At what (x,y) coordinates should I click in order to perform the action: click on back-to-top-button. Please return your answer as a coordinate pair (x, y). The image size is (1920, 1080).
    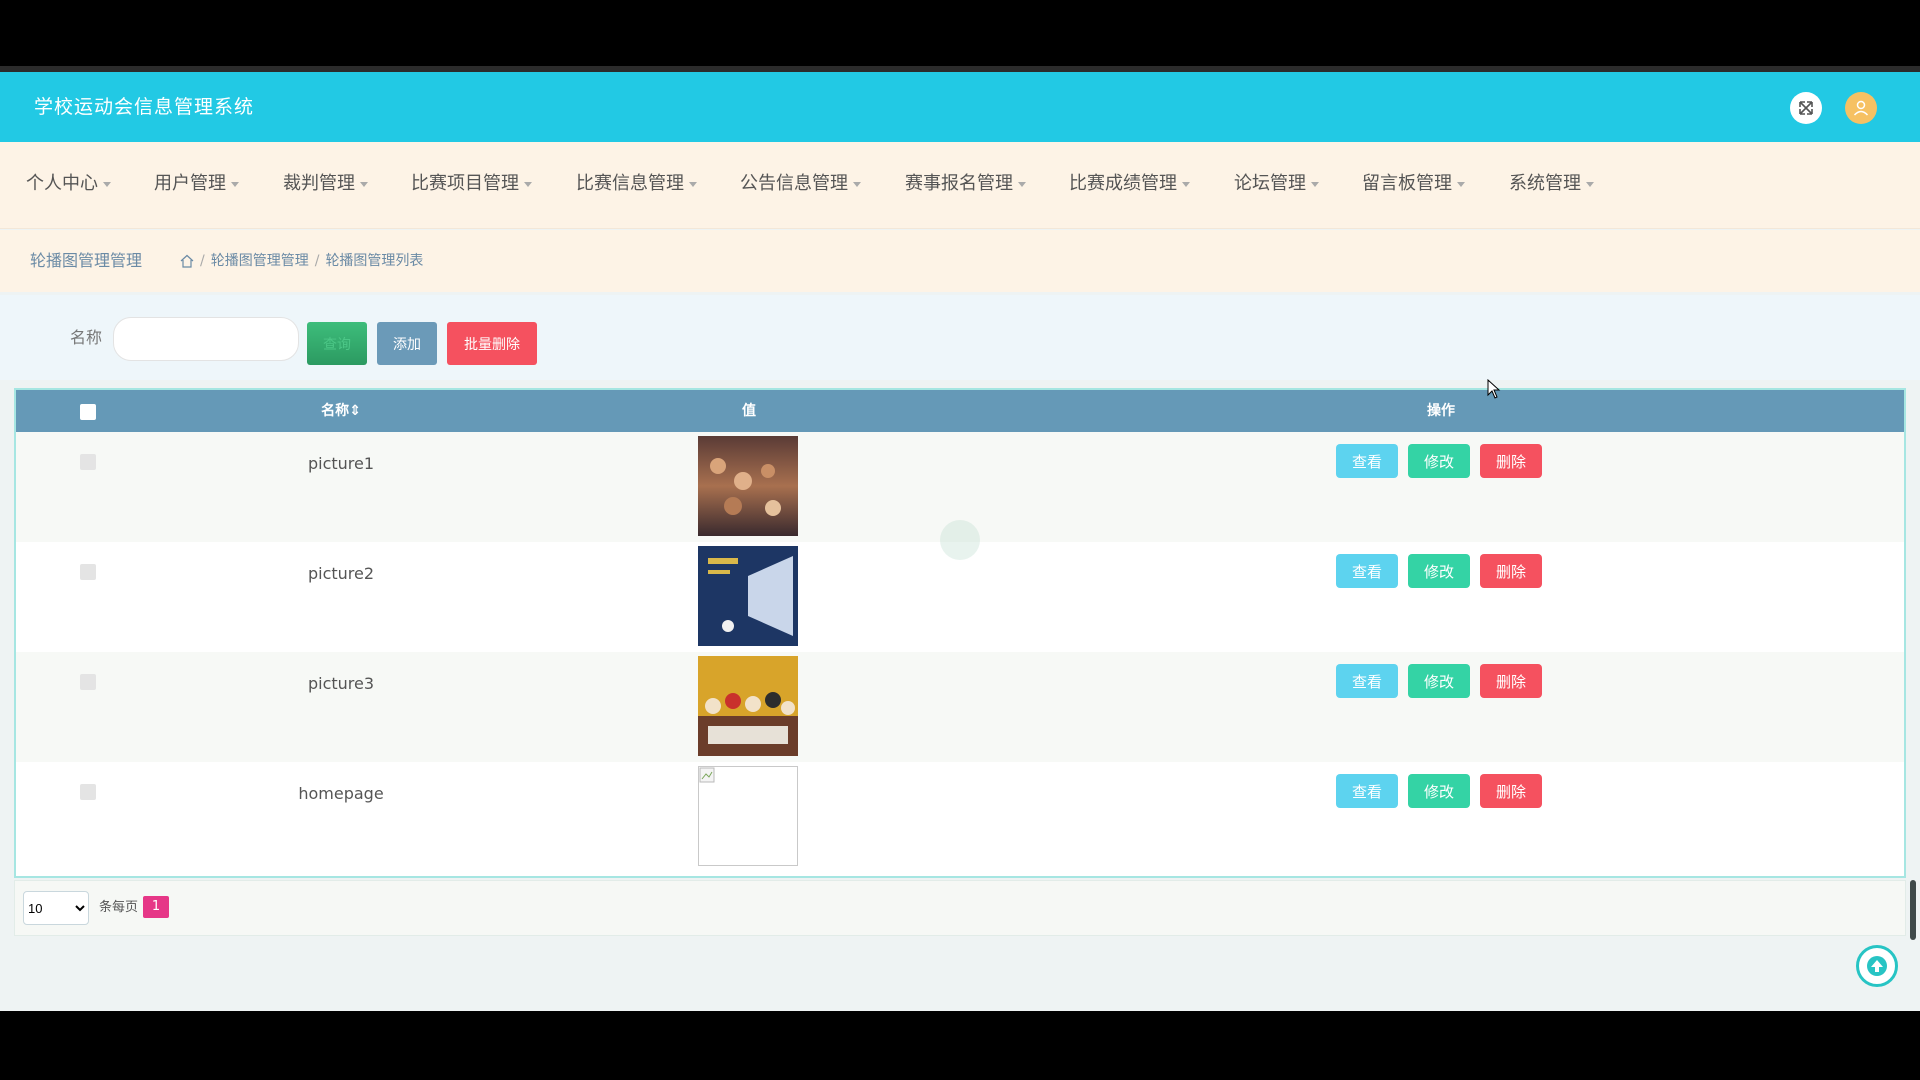
    Looking at the image, I should click on (1877, 966).